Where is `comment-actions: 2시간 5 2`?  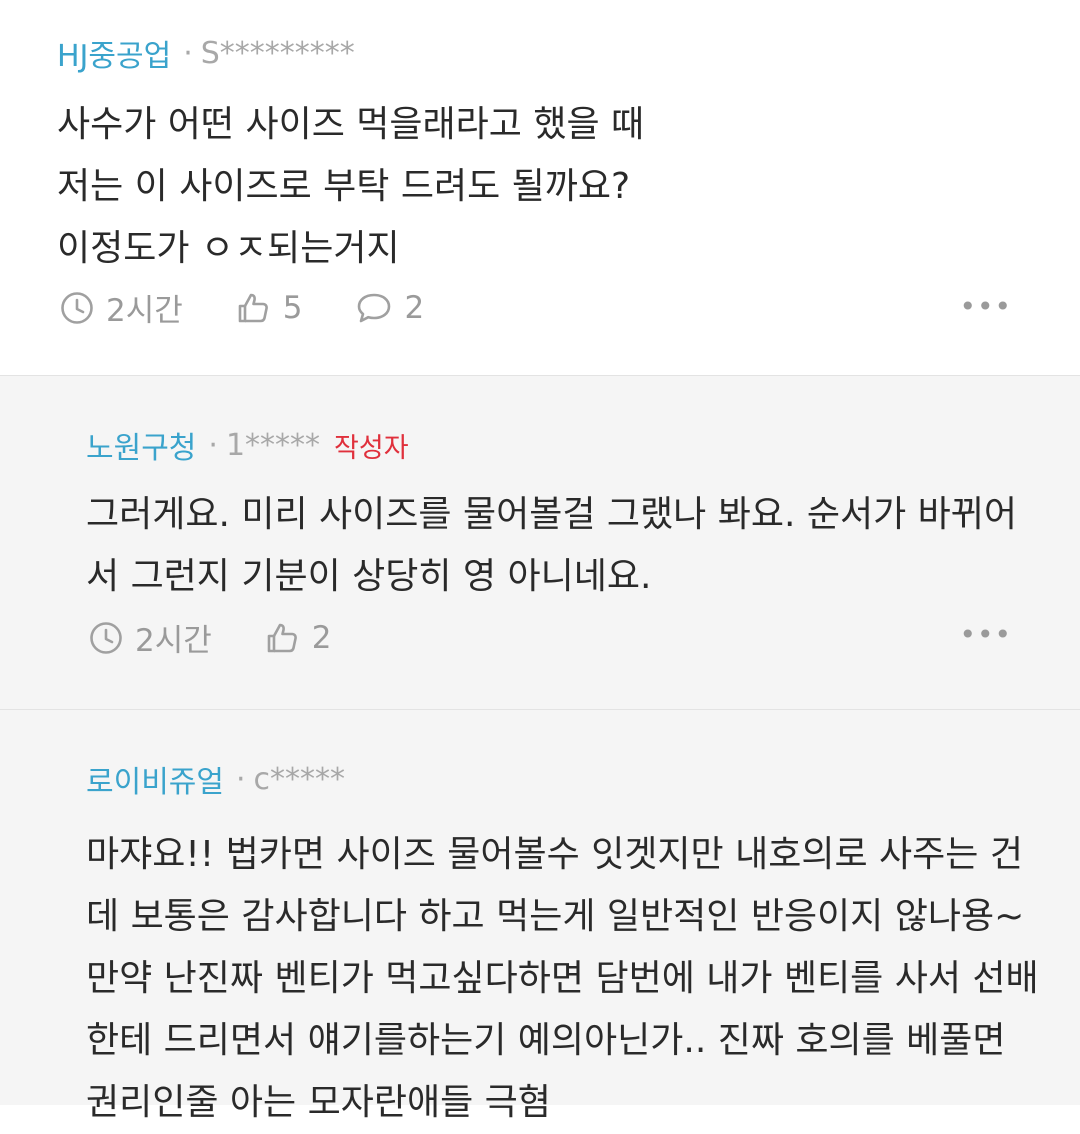 comment-actions: 2시간 5 2 is located at coordinates (268, 307).